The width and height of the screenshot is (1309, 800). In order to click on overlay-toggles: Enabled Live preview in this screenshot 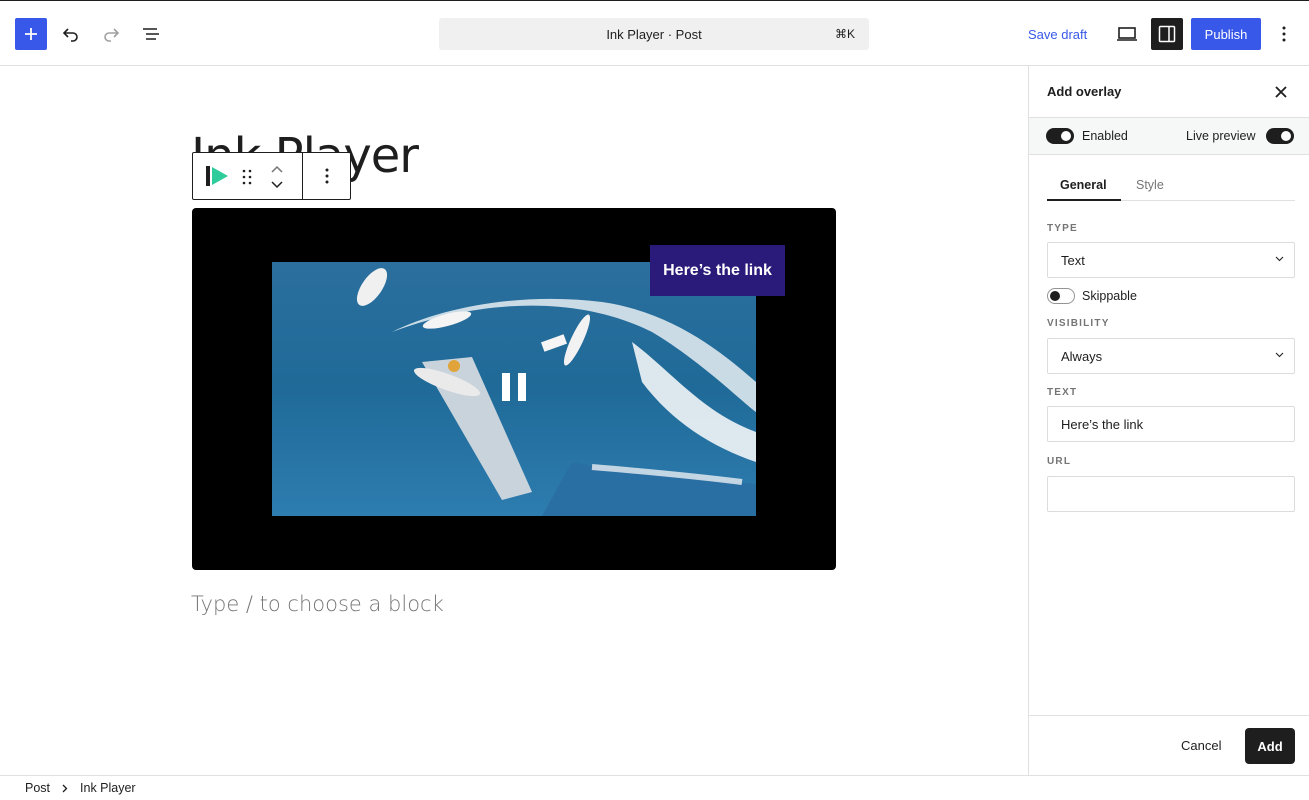, I will do `click(1169, 136)`.